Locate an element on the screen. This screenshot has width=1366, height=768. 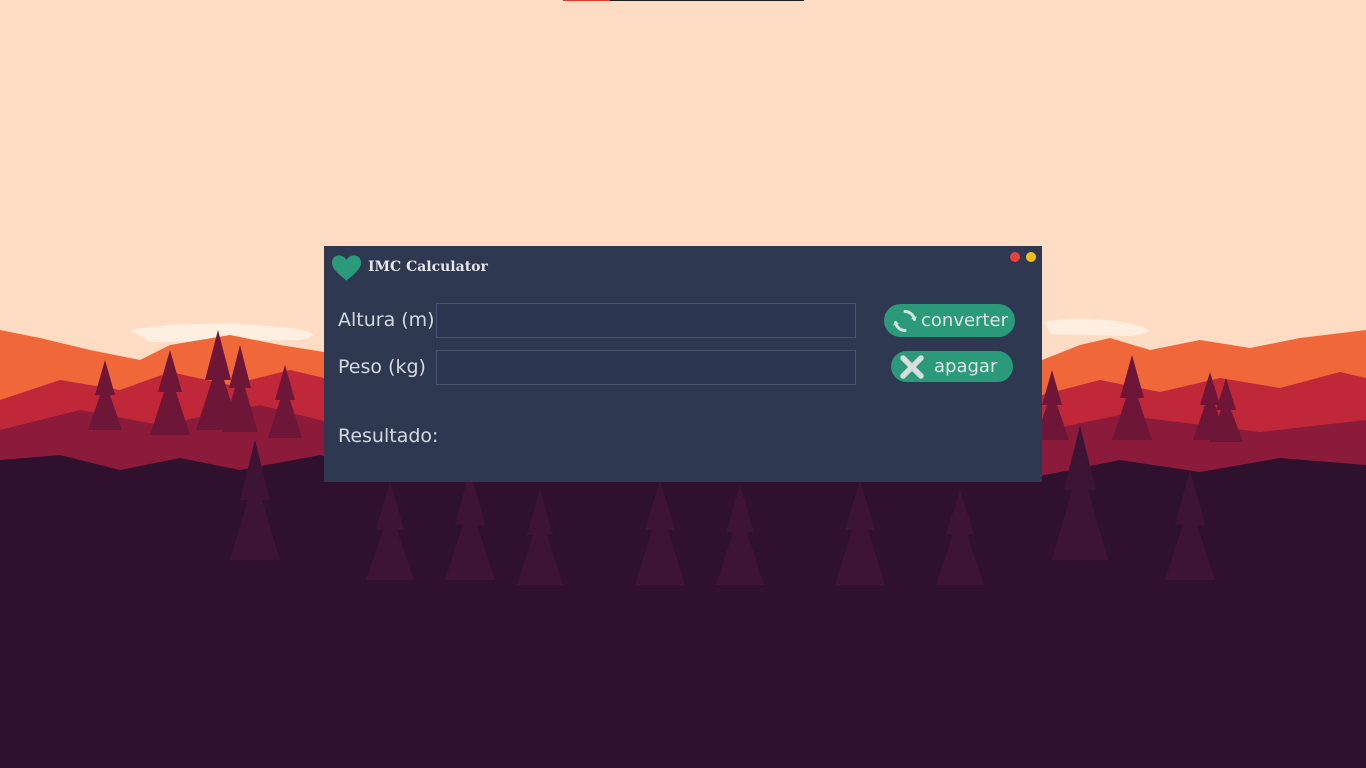
clear-button: apagar is located at coordinates (952, 366).